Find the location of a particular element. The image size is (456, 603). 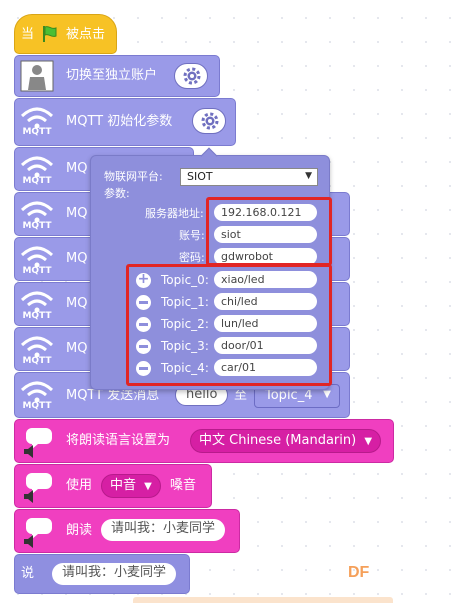

use-voice-prefix: 使用 is located at coordinates (79, 485).